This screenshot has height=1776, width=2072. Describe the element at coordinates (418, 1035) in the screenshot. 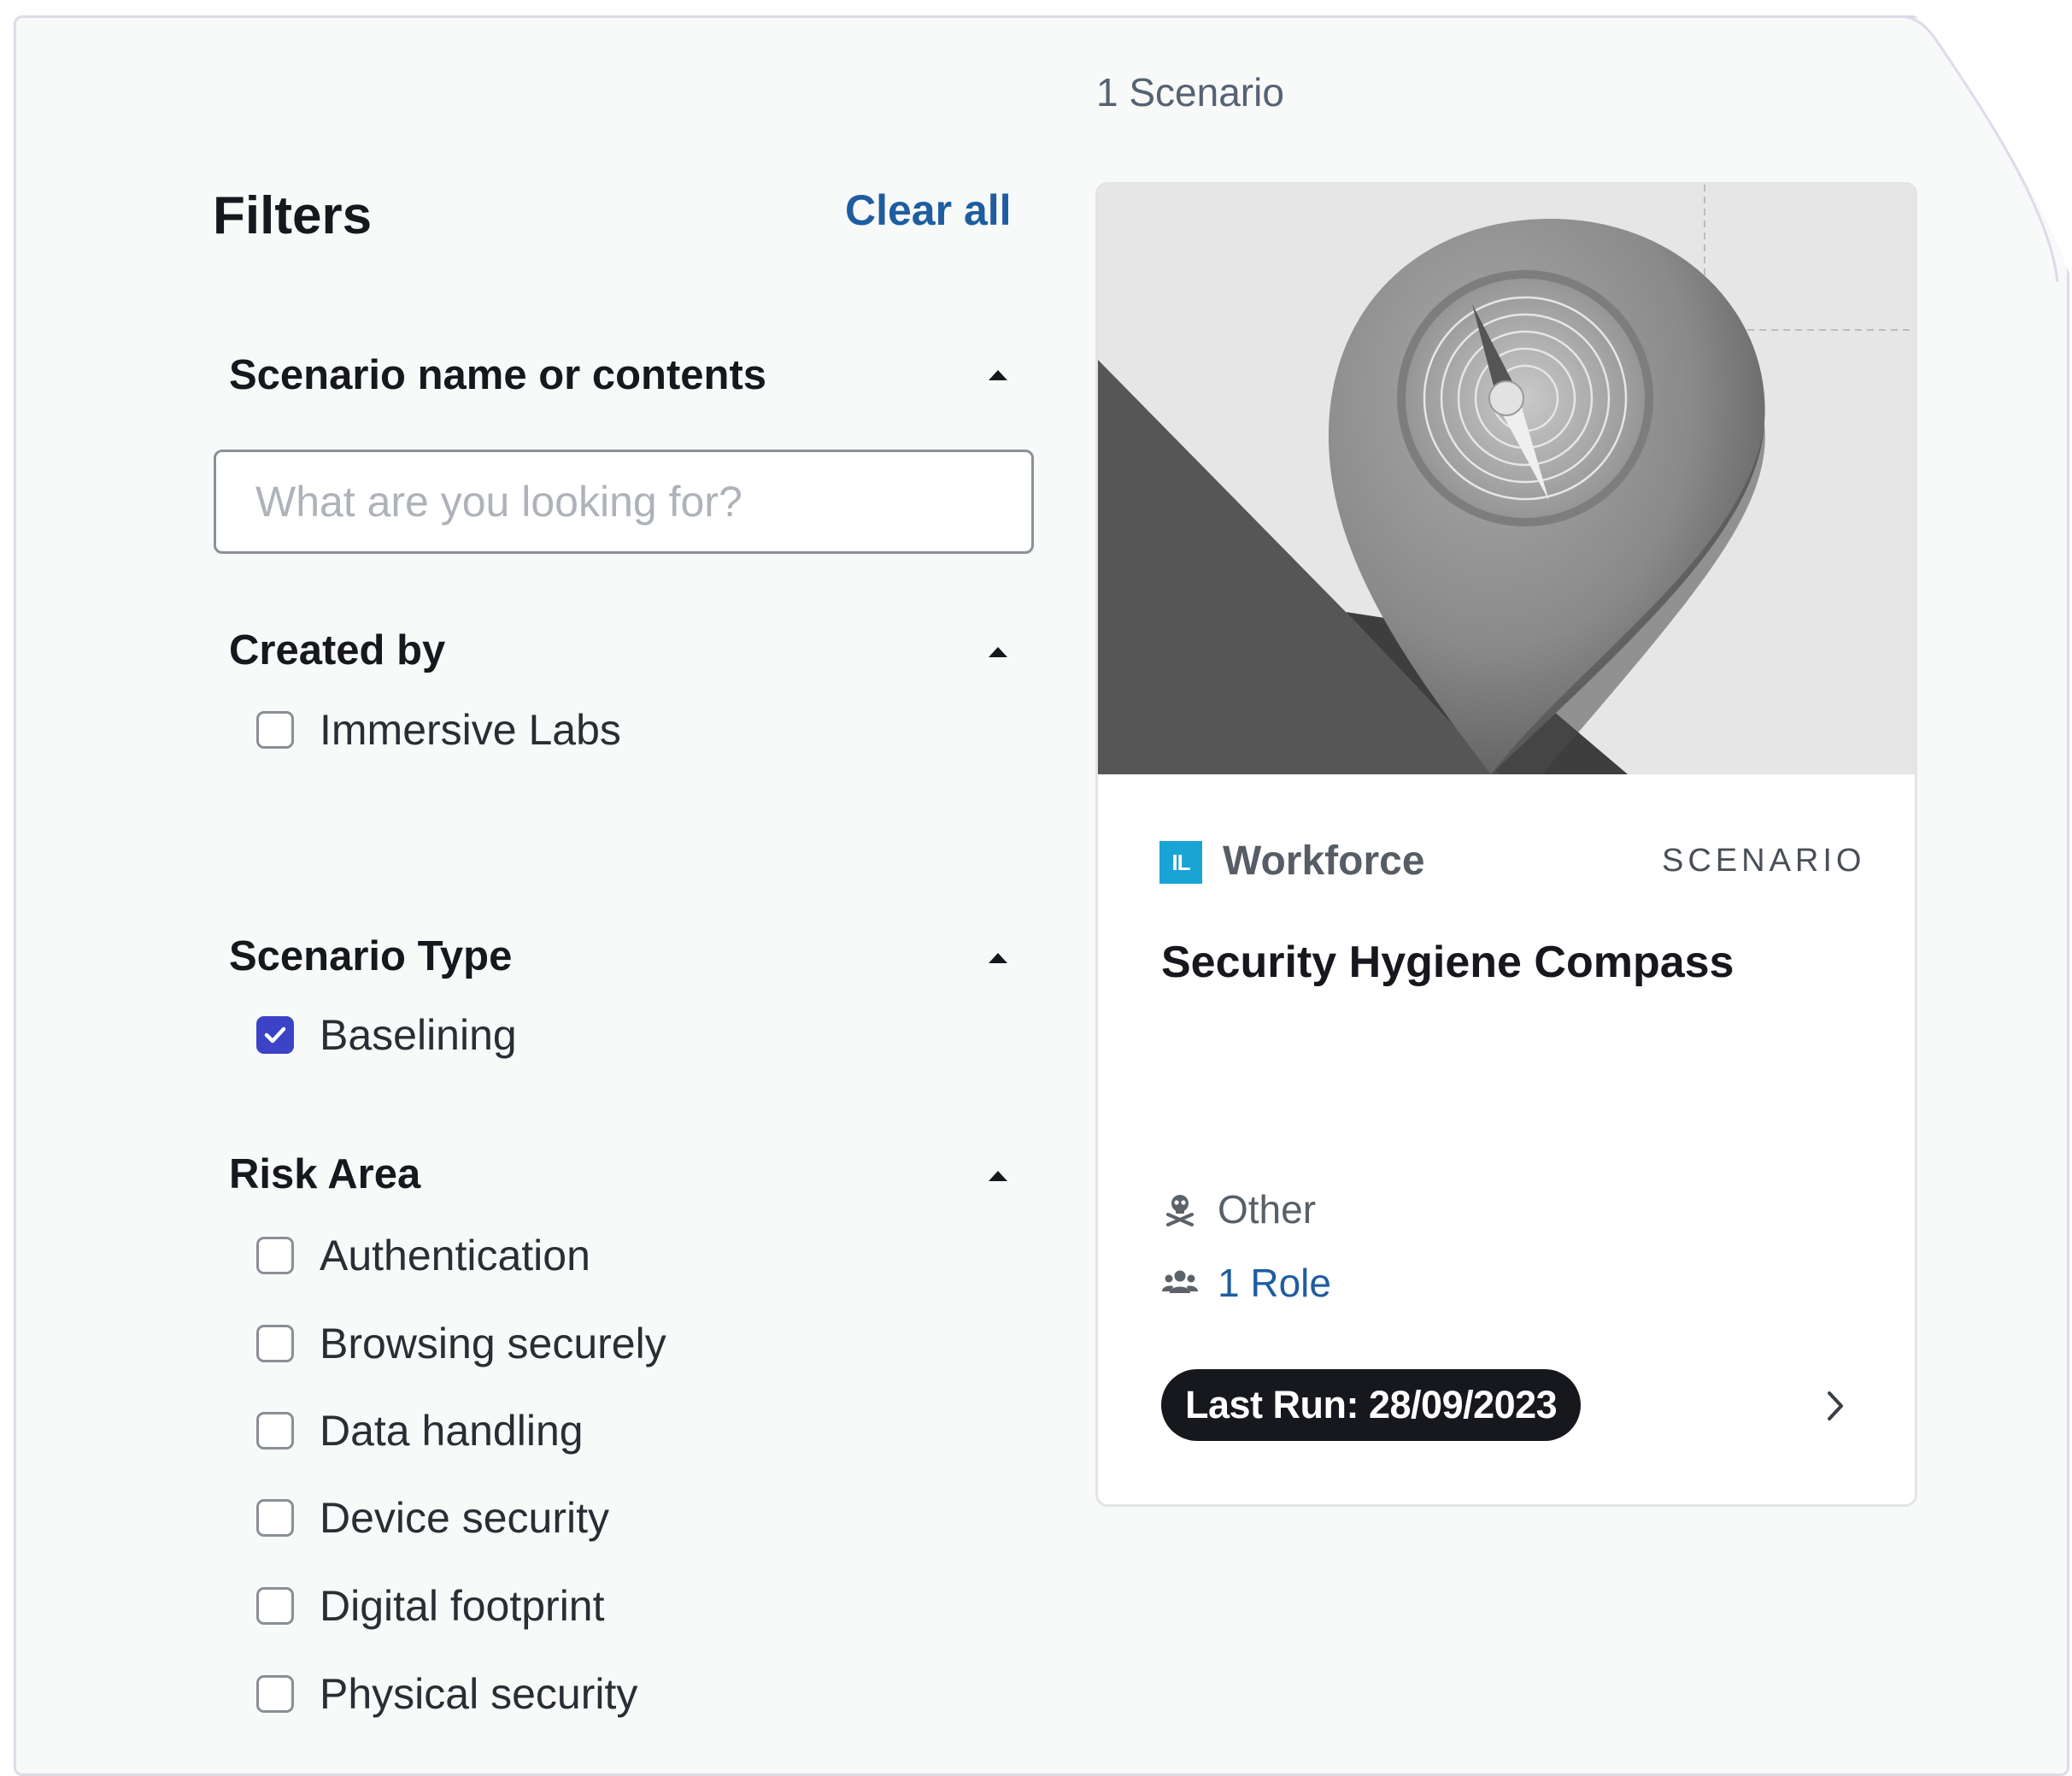

I see `checkbox-label: Baselining` at that location.